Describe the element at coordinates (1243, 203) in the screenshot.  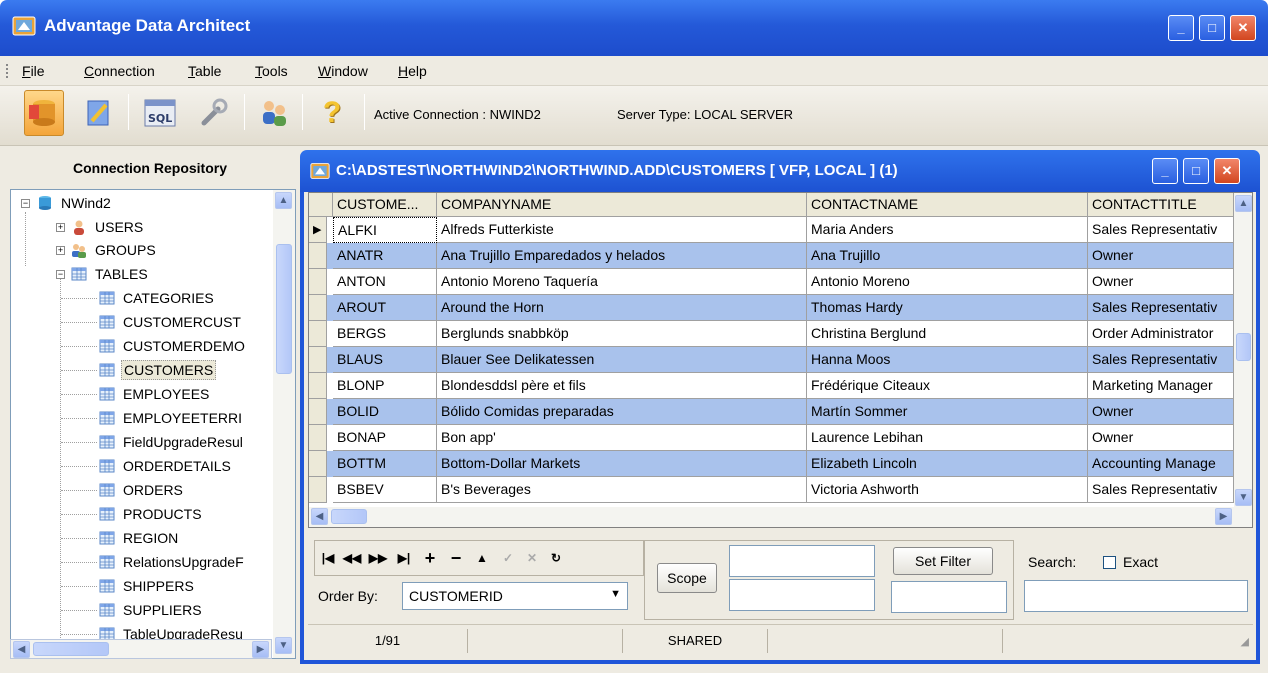
I see `grid-scroll-up-arrow: ▲` at that location.